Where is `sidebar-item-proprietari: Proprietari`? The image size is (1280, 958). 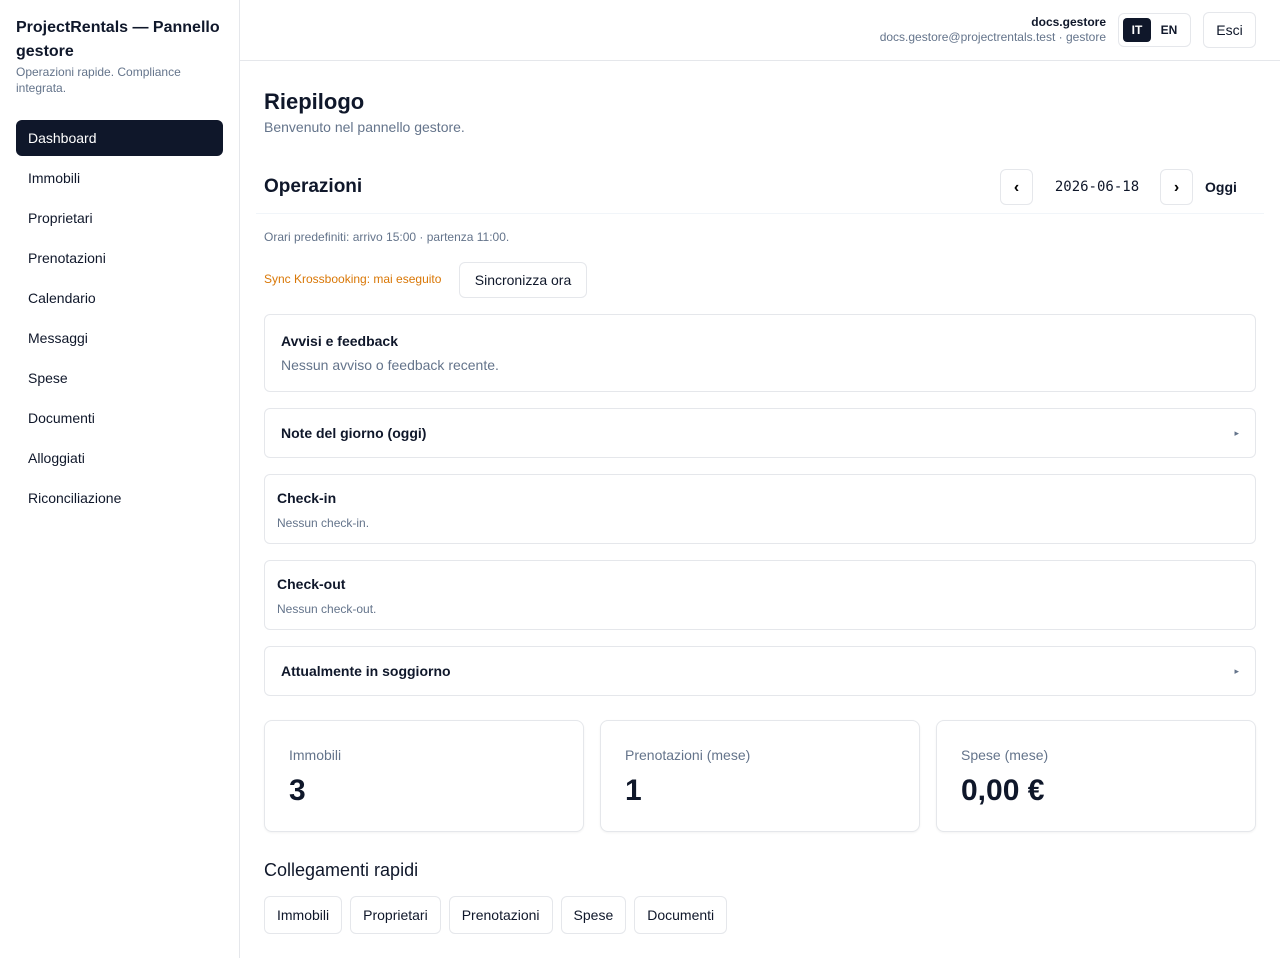
sidebar-item-proprietari: Proprietari is located at coordinates (119, 218).